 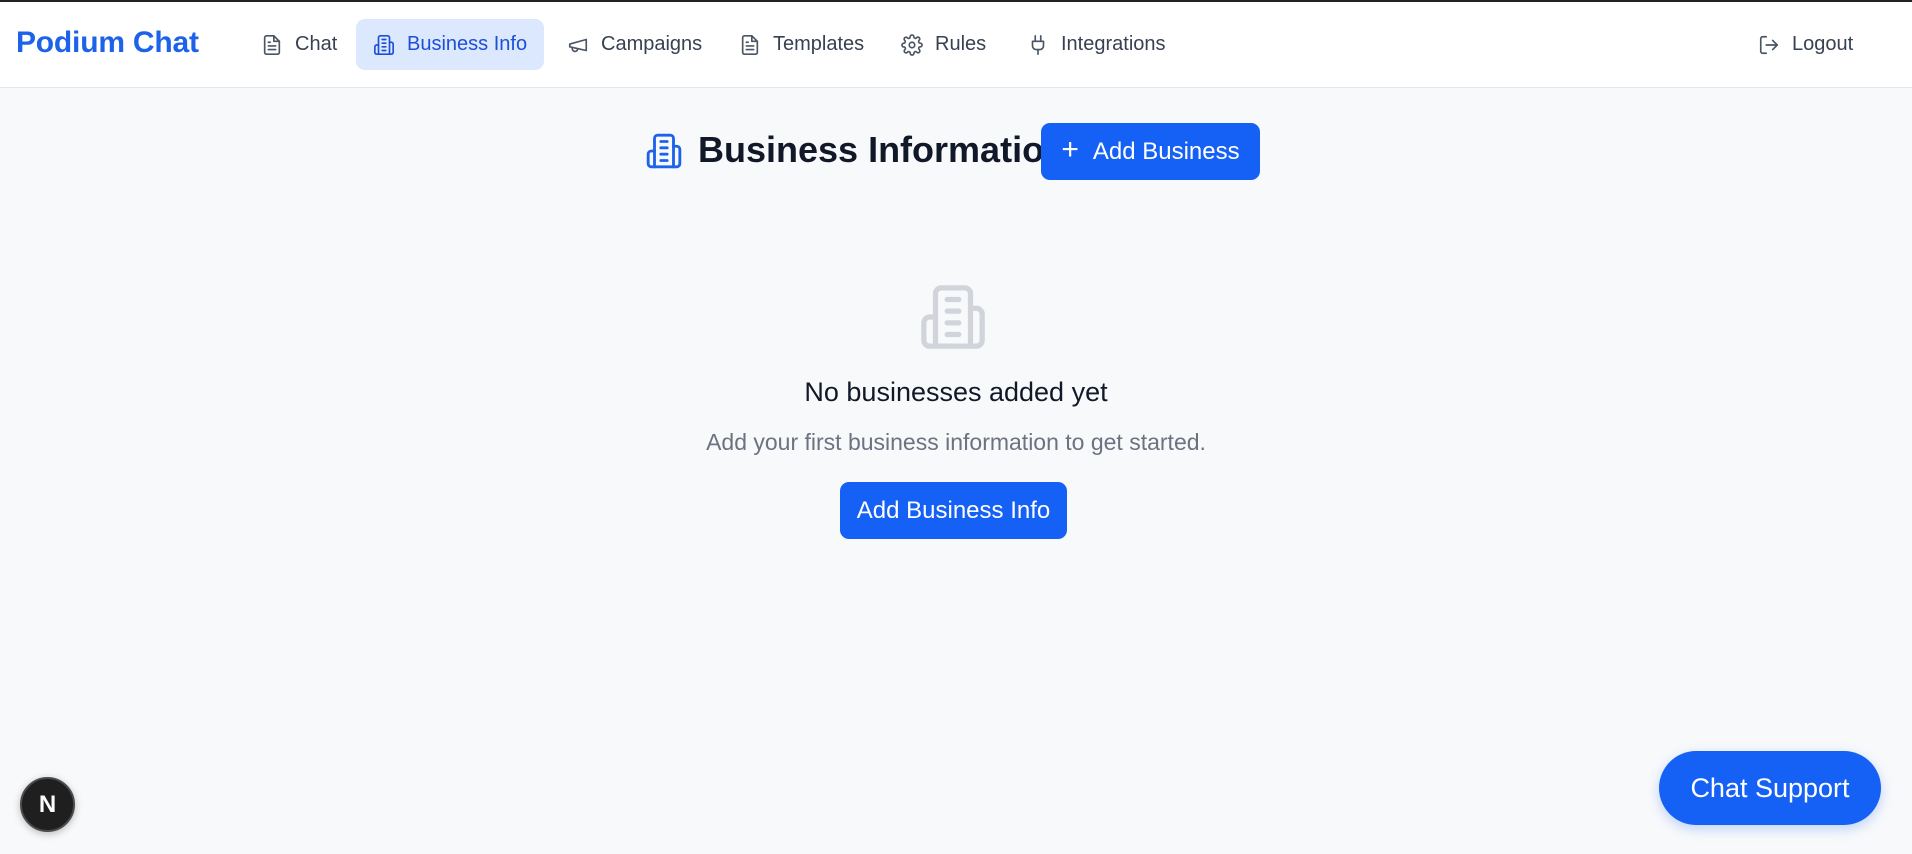 What do you see at coordinates (961, 44) in the screenshot?
I see `nav-item-label: Rules` at bounding box center [961, 44].